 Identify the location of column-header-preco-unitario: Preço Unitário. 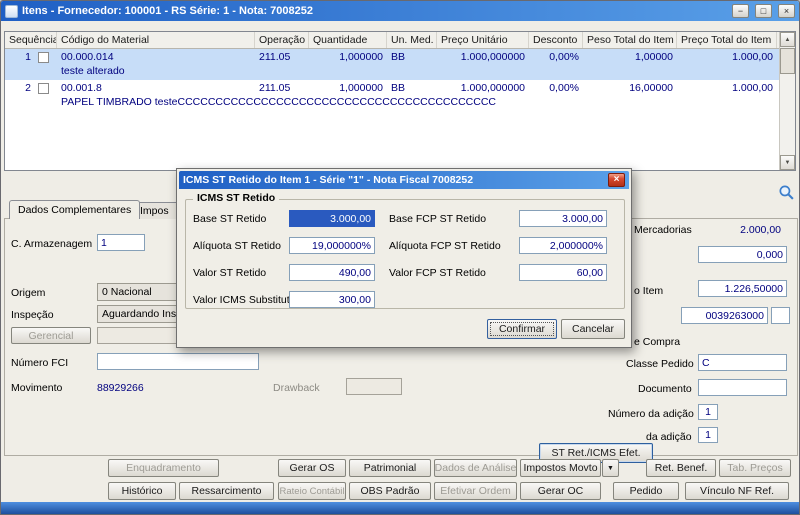
(483, 40).